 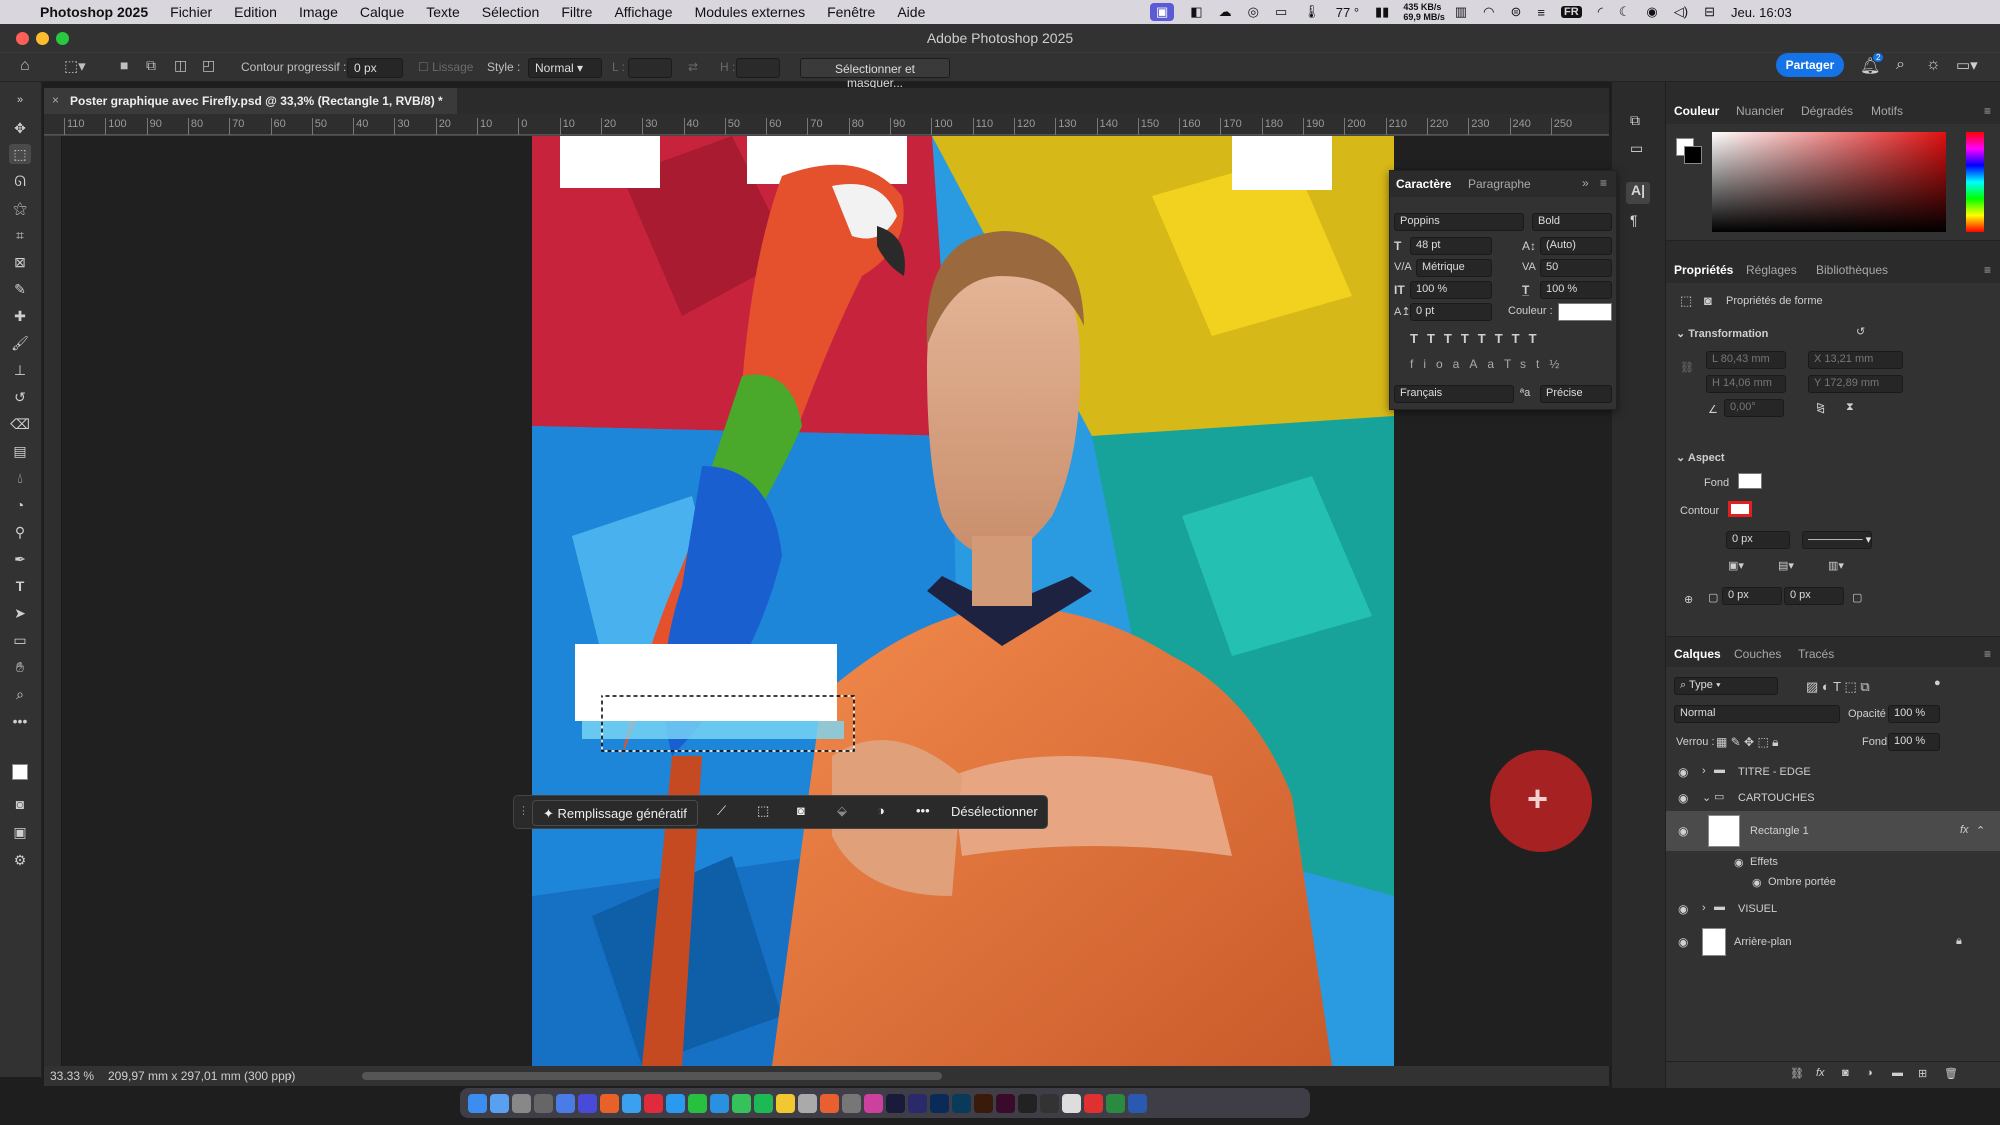 What do you see at coordinates (565, 1103) in the screenshot?
I see `mail-icon` at bounding box center [565, 1103].